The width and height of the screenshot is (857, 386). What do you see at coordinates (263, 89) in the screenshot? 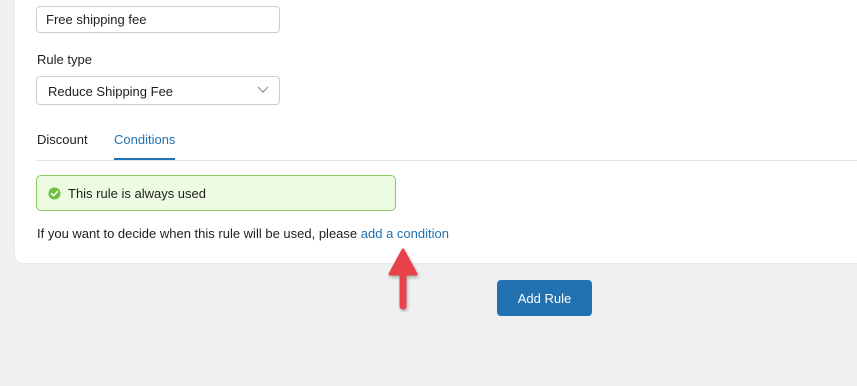
I see `chevron-down-icon` at bounding box center [263, 89].